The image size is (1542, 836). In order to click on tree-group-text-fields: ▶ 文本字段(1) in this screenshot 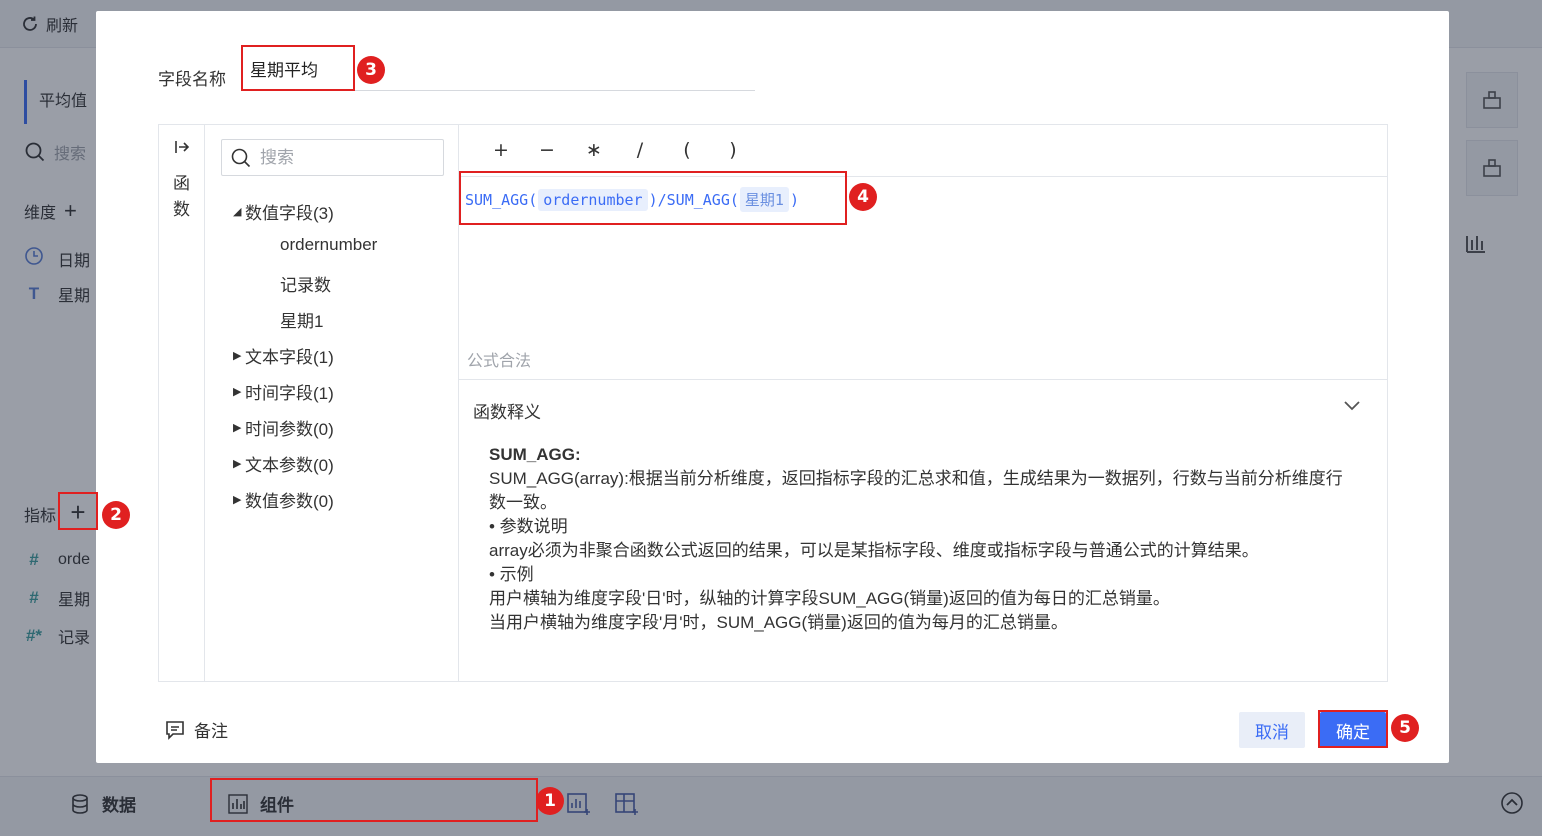, I will do `click(283, 355)`.